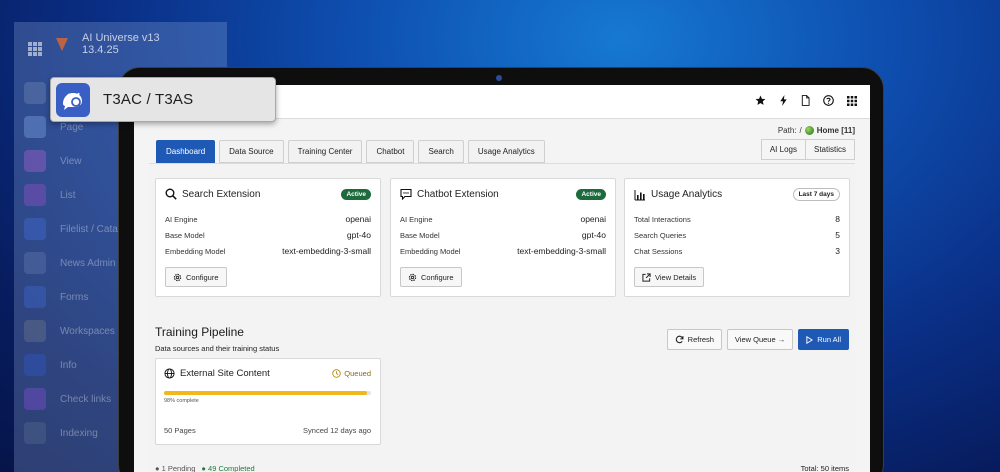 Image resolution: width=1000 pixels, height=472 pixels. What do you see at coordinates (852, 100) in the screenshot?
I see `grid-icon` at bounding box center [852, 100].